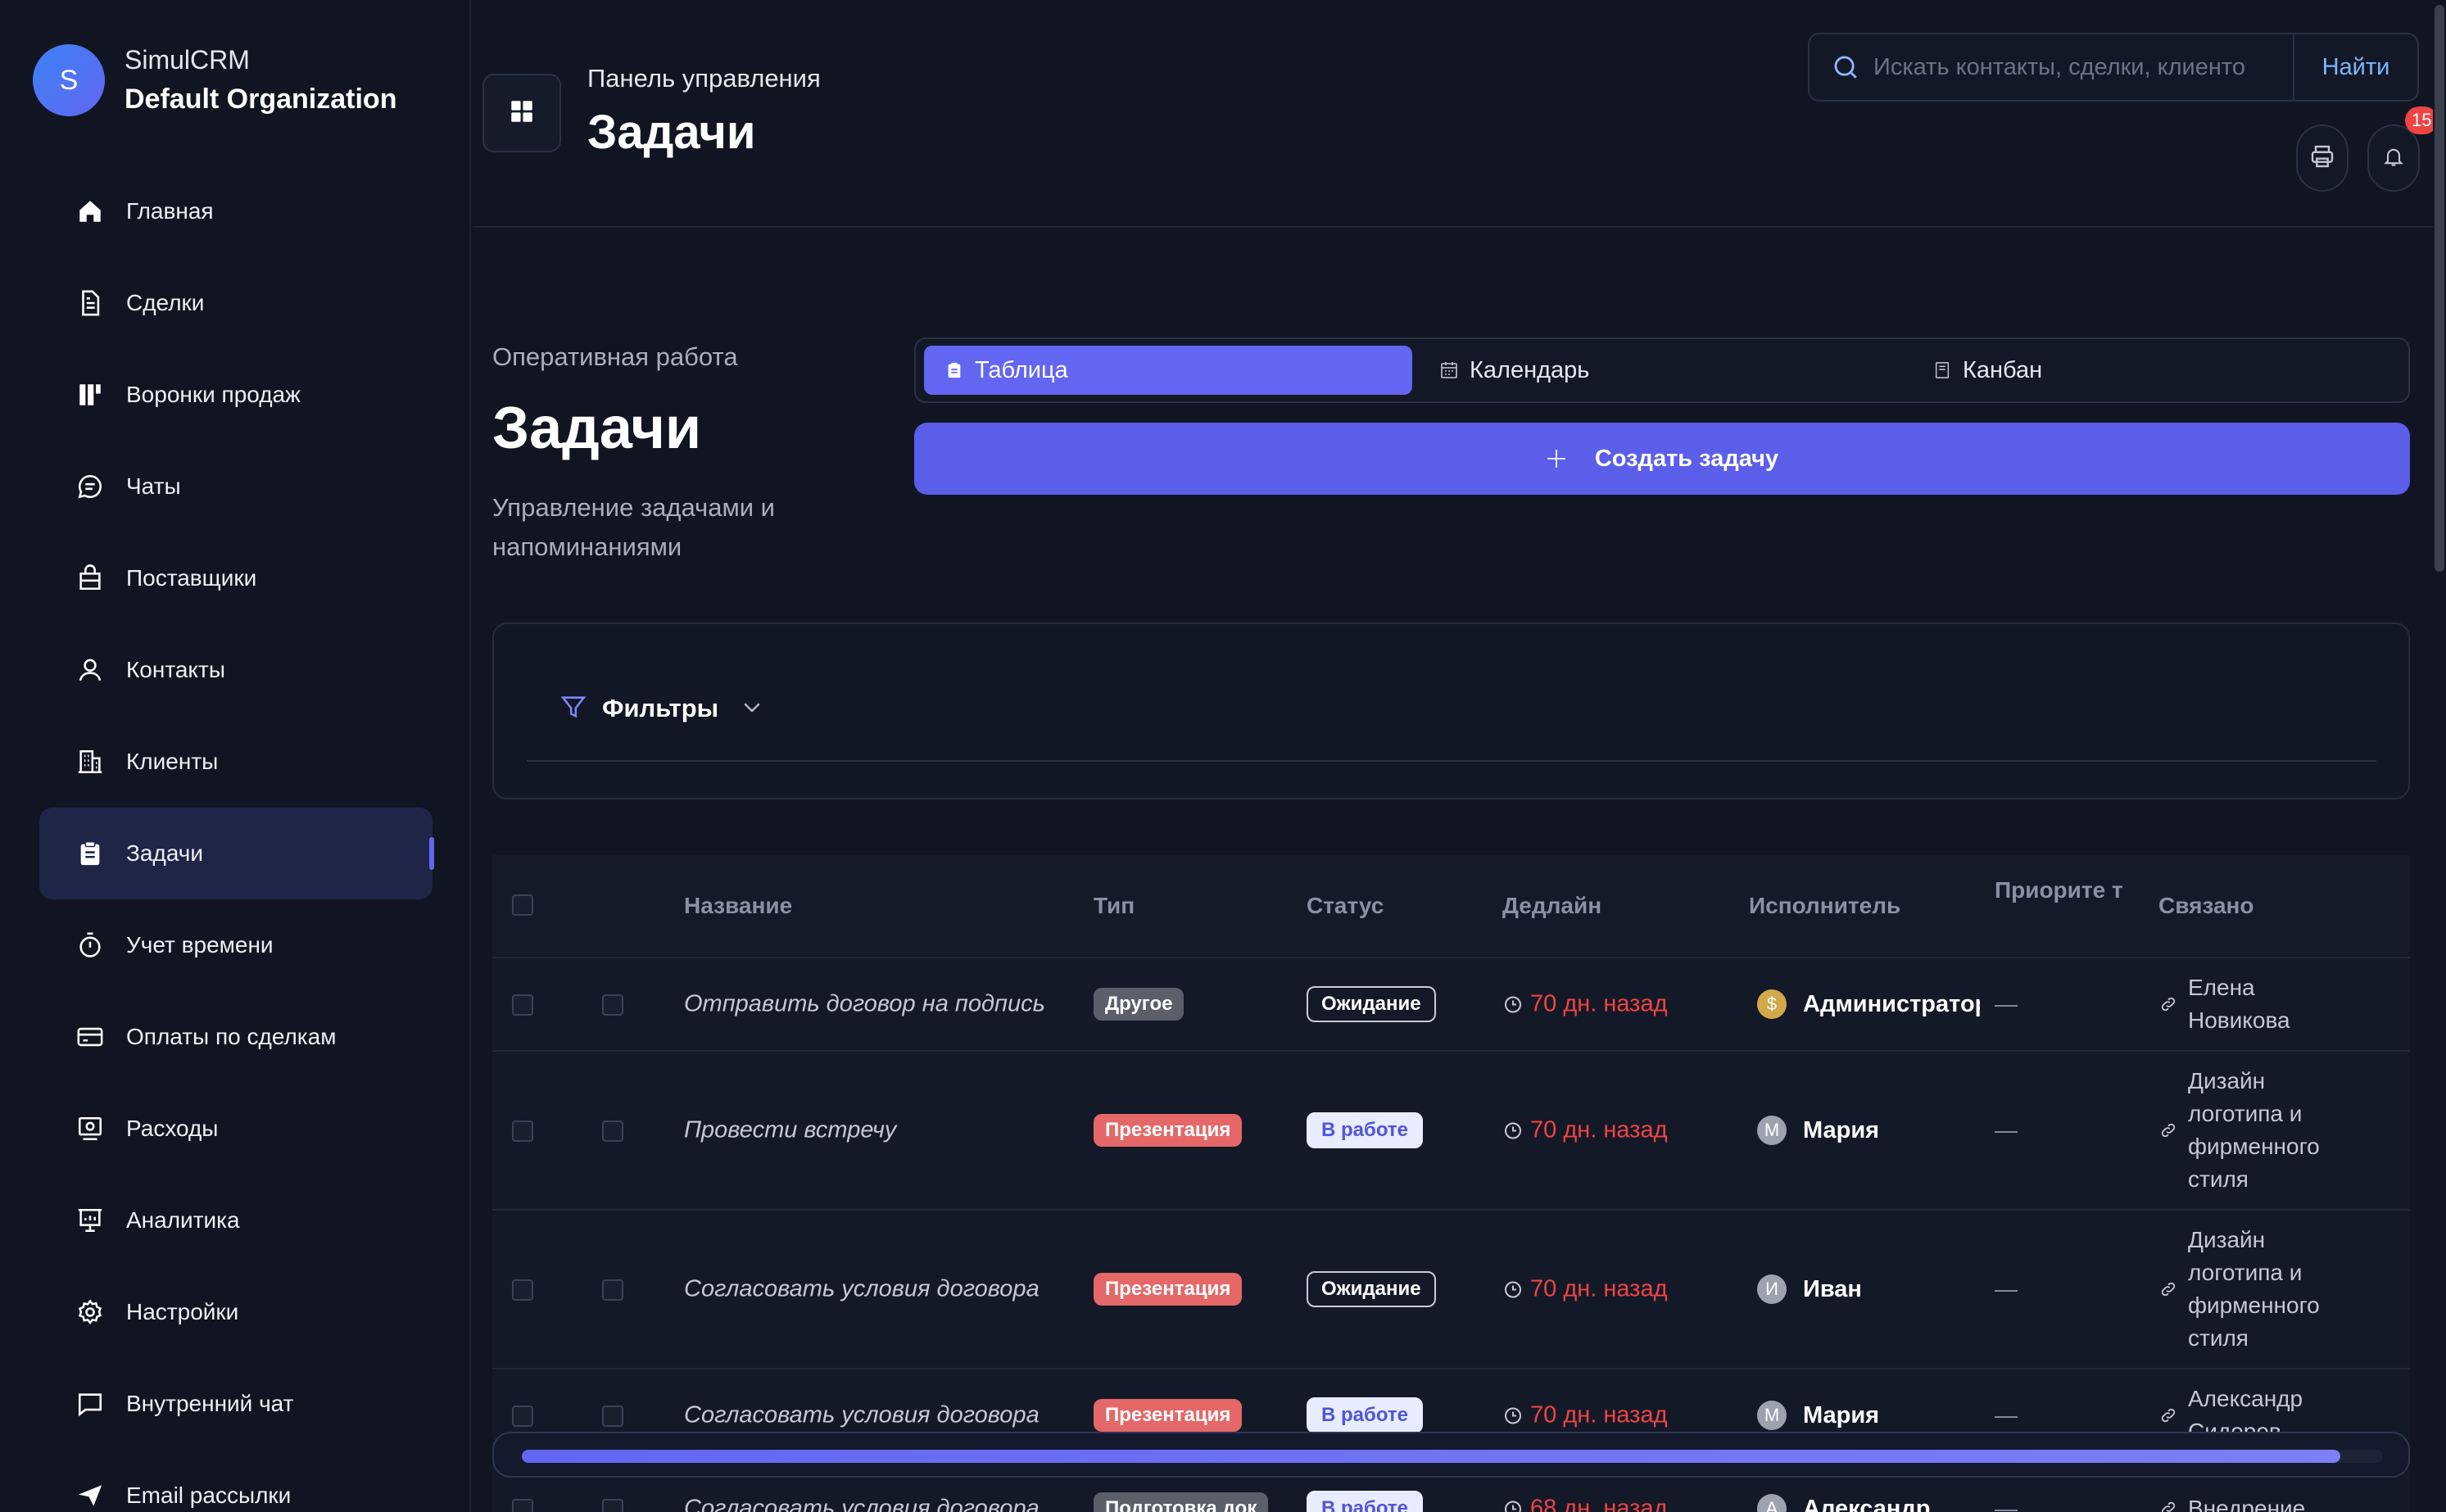 The image size is (2446, 1512). I want to click on column-header-linked: Связано, so click(2206, 906).